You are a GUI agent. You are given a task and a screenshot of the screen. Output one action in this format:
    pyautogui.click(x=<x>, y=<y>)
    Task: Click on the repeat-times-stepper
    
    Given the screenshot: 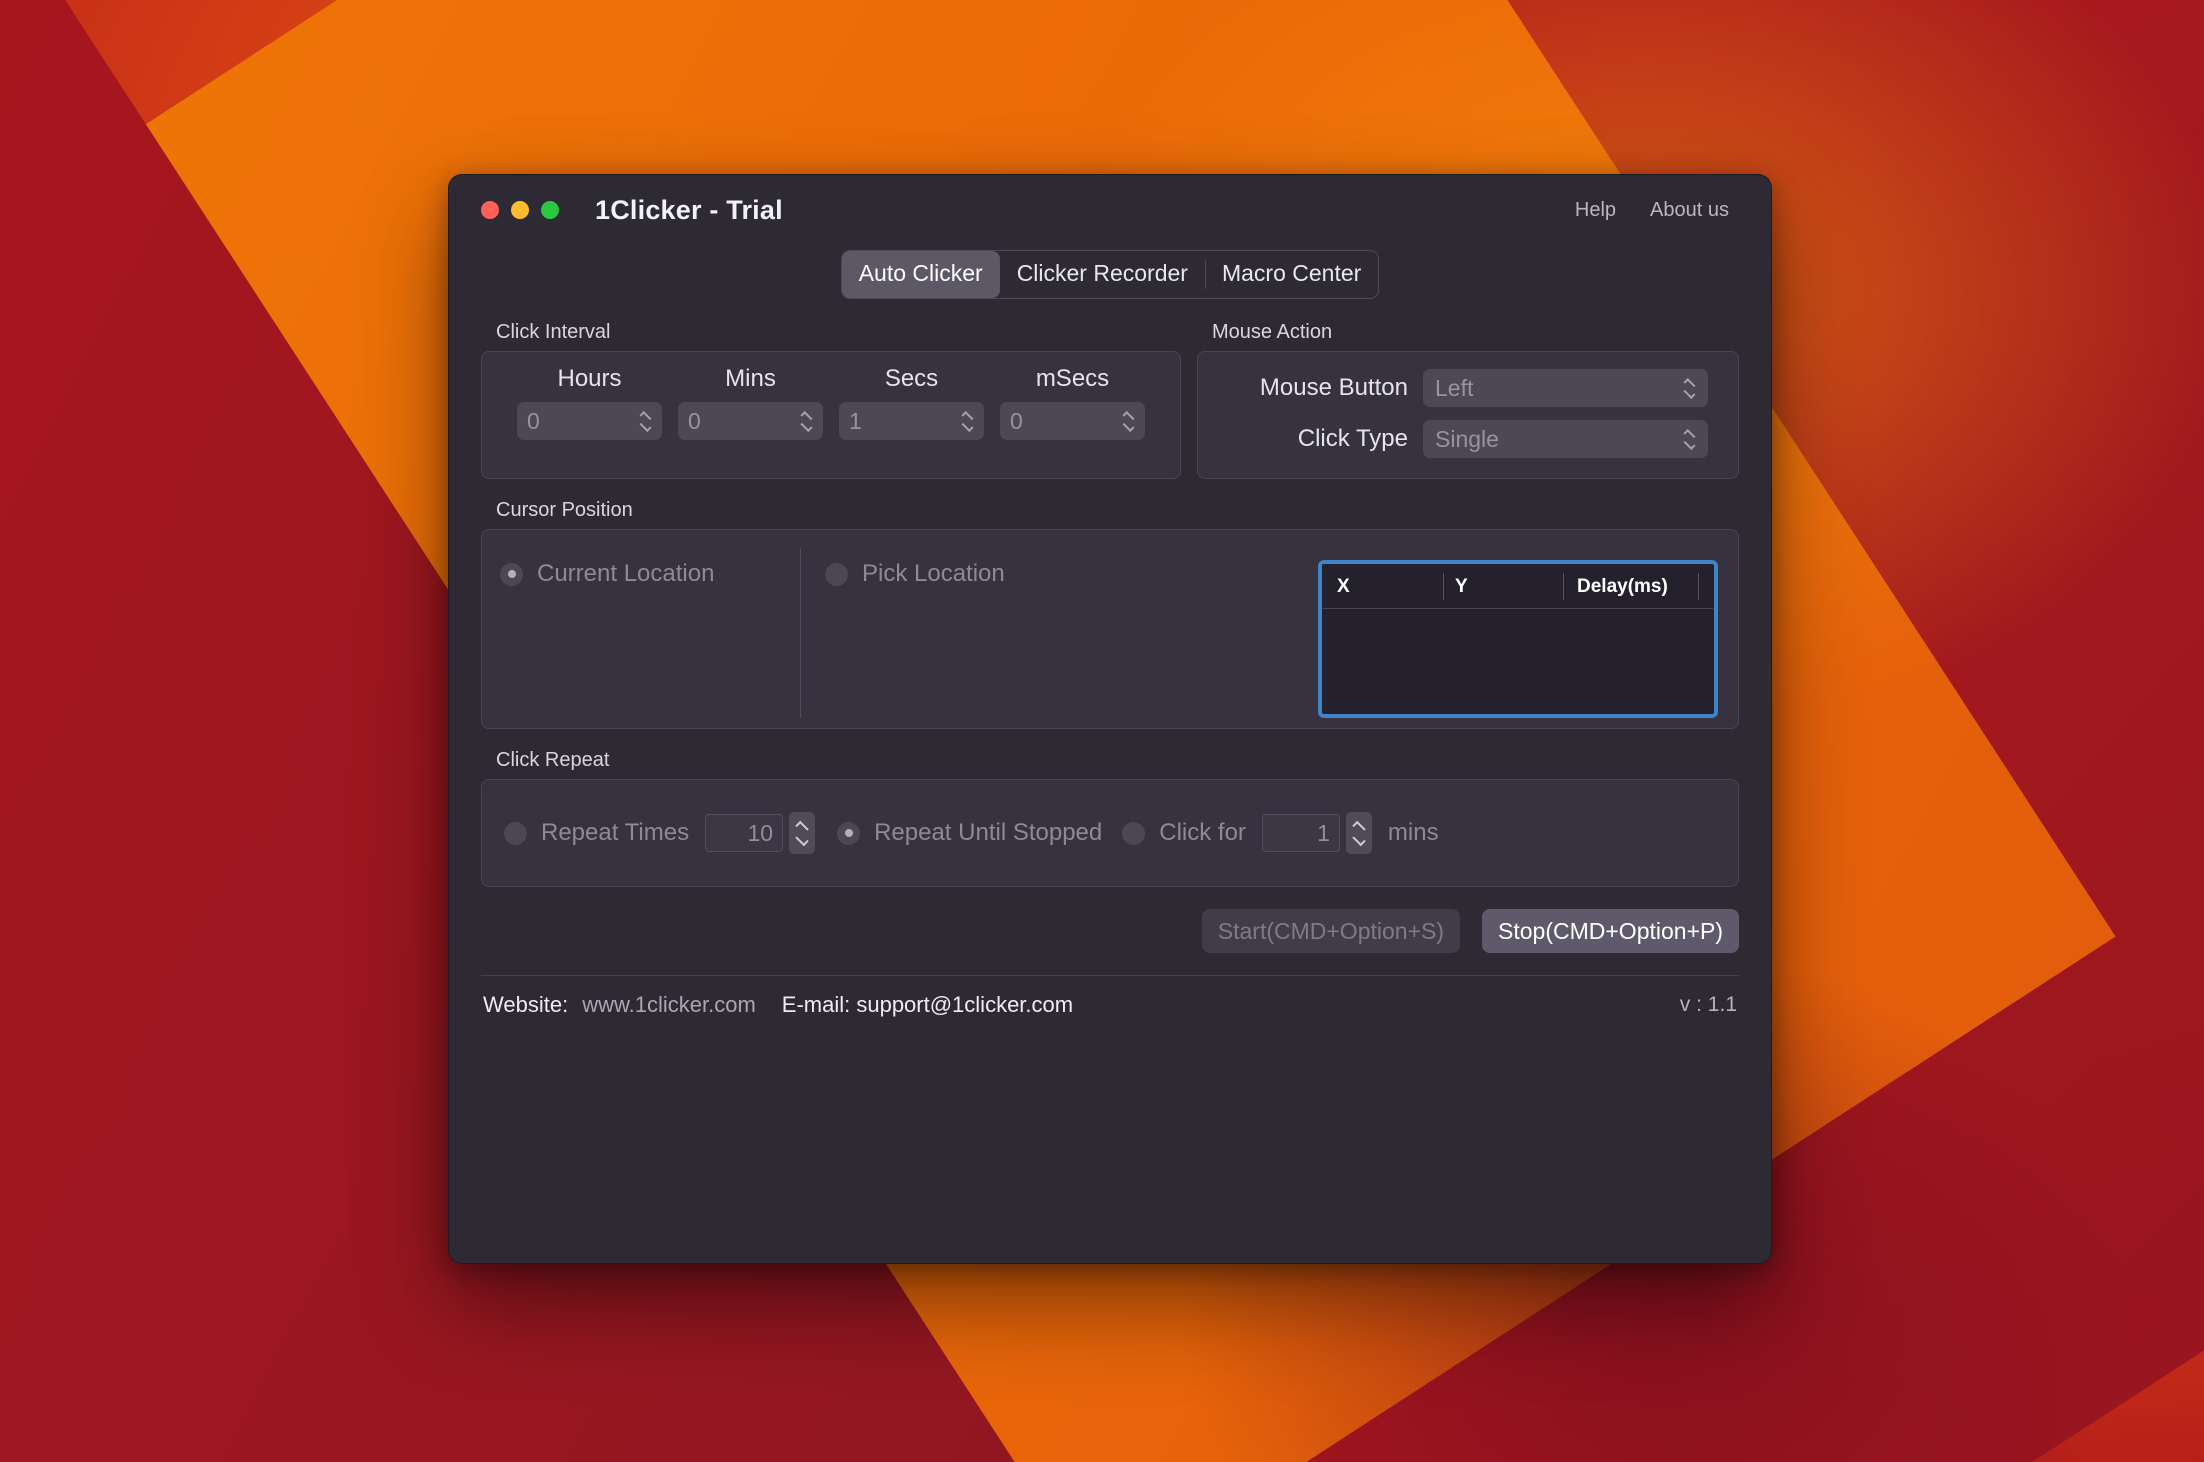 What is the action you would take?
    pyautogui.click(x=802, y=833)
    